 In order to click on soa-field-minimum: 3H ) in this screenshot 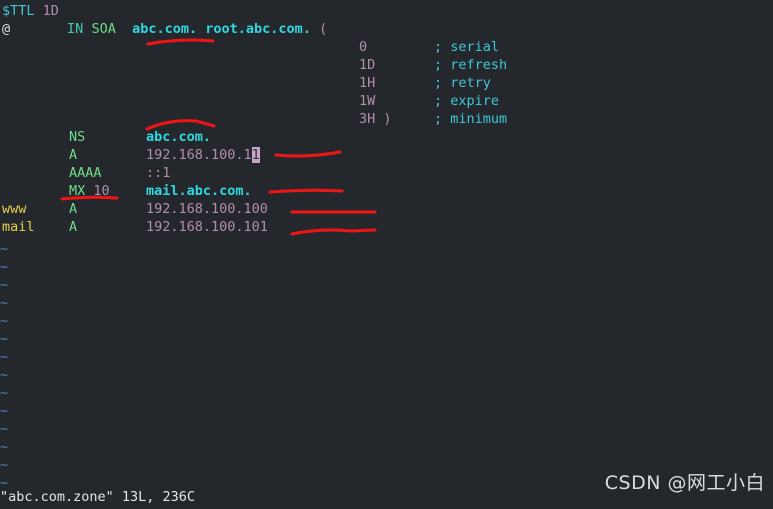, I will do `click(375, 119)`.